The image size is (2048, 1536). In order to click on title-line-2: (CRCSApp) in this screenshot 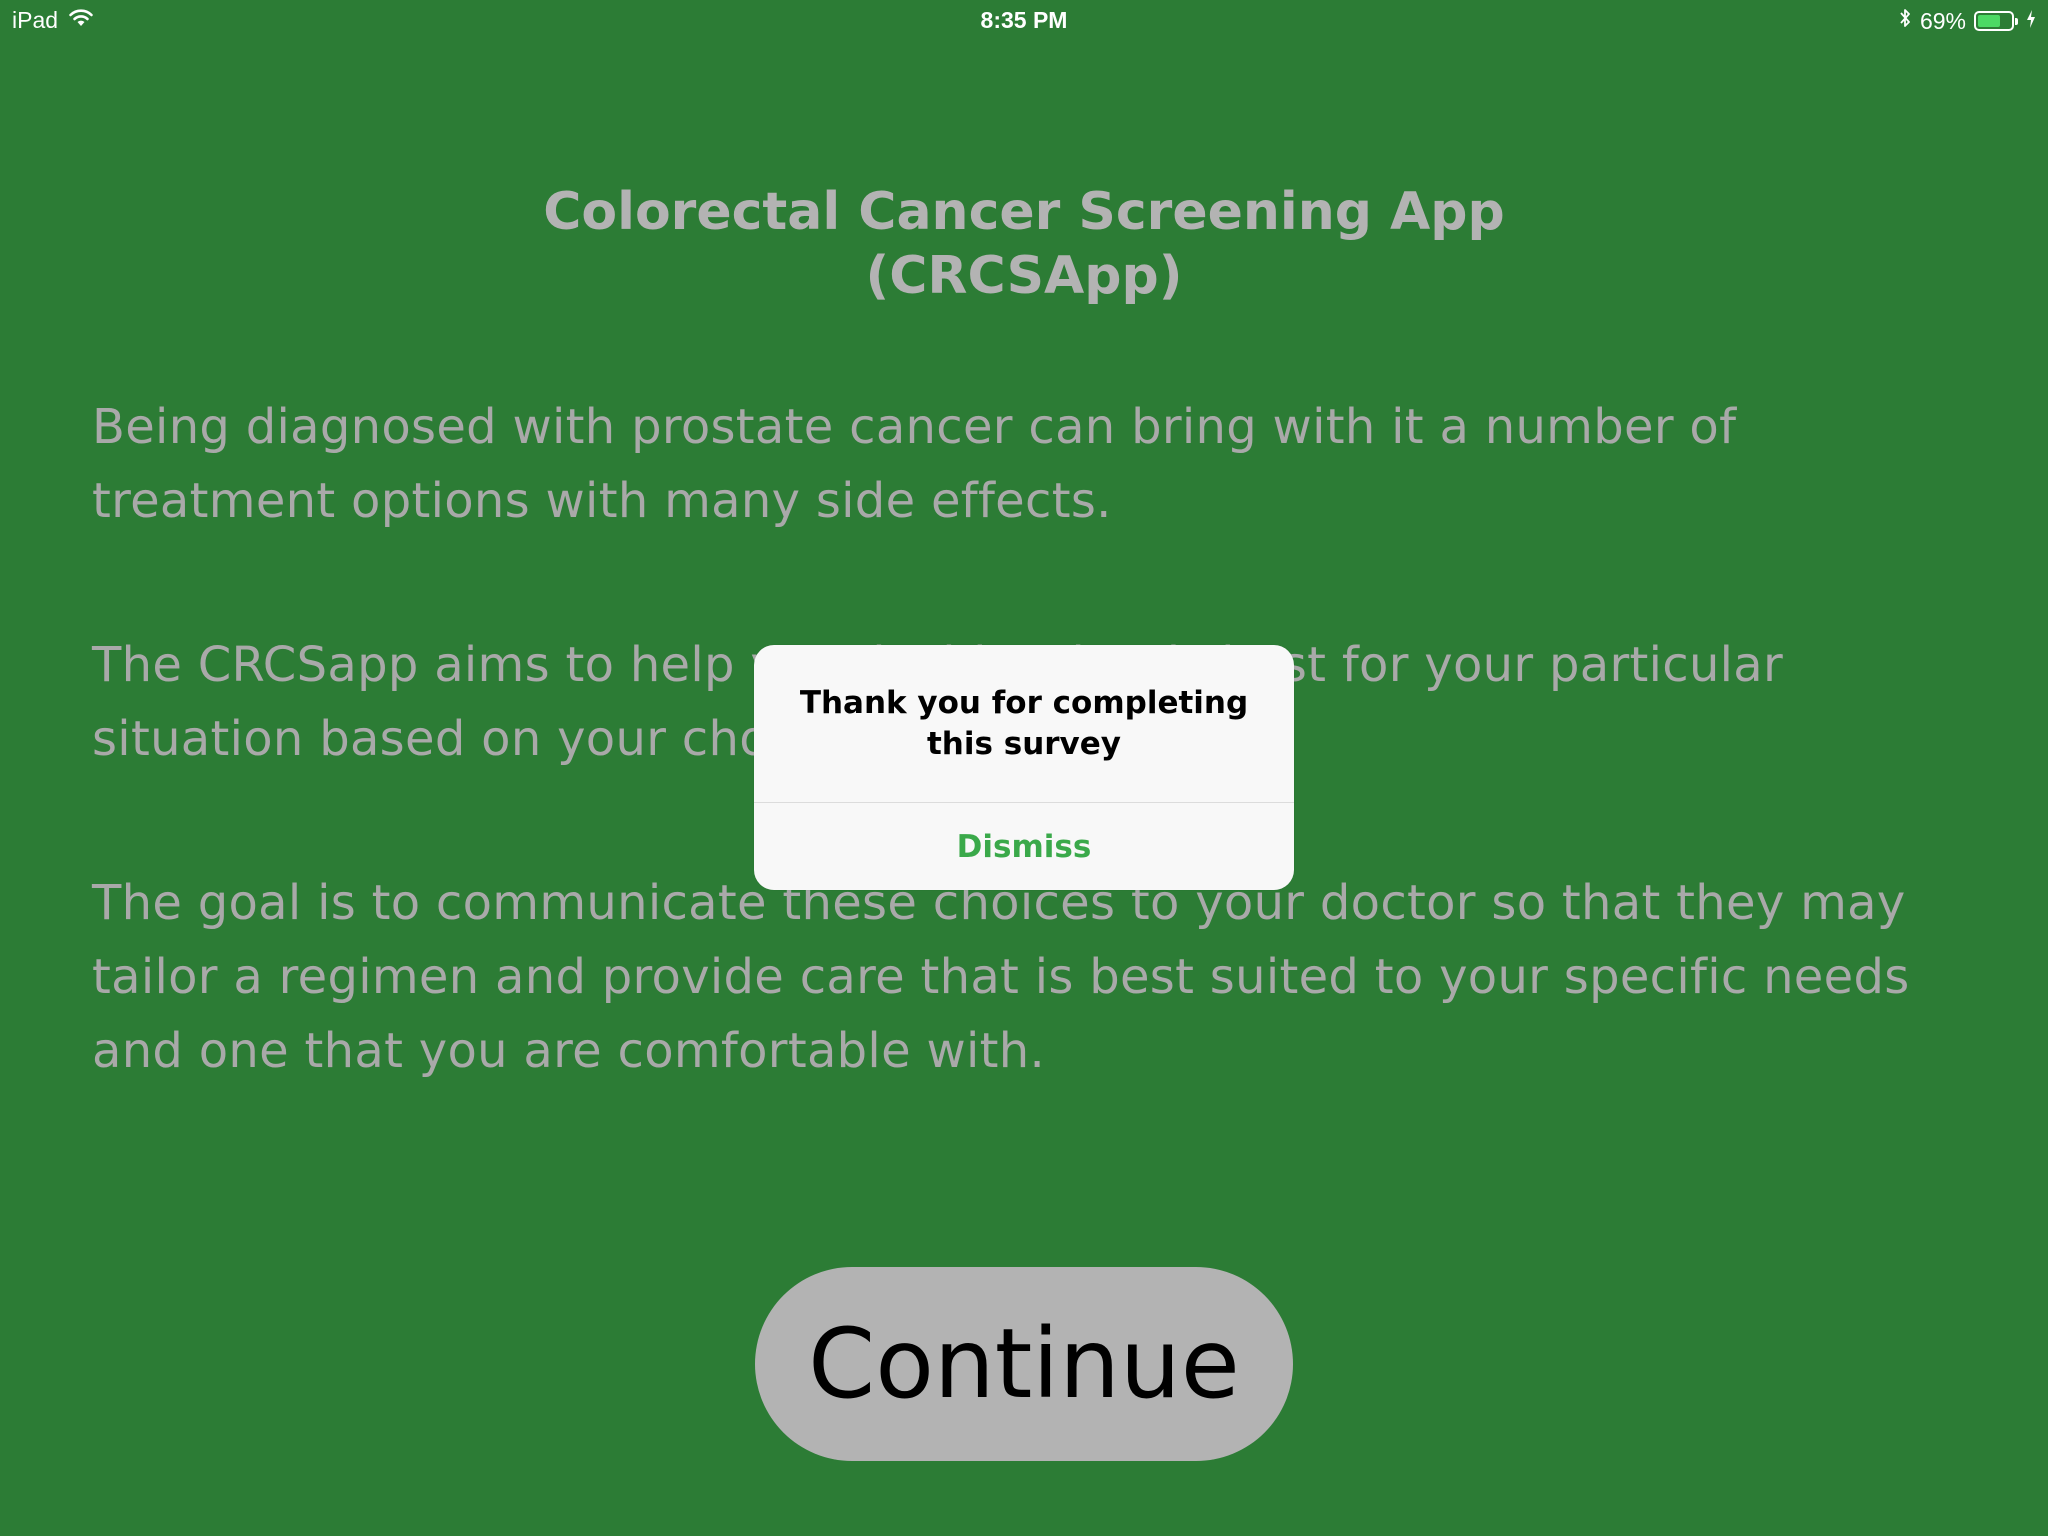, I will do `click(1024, 276)`.